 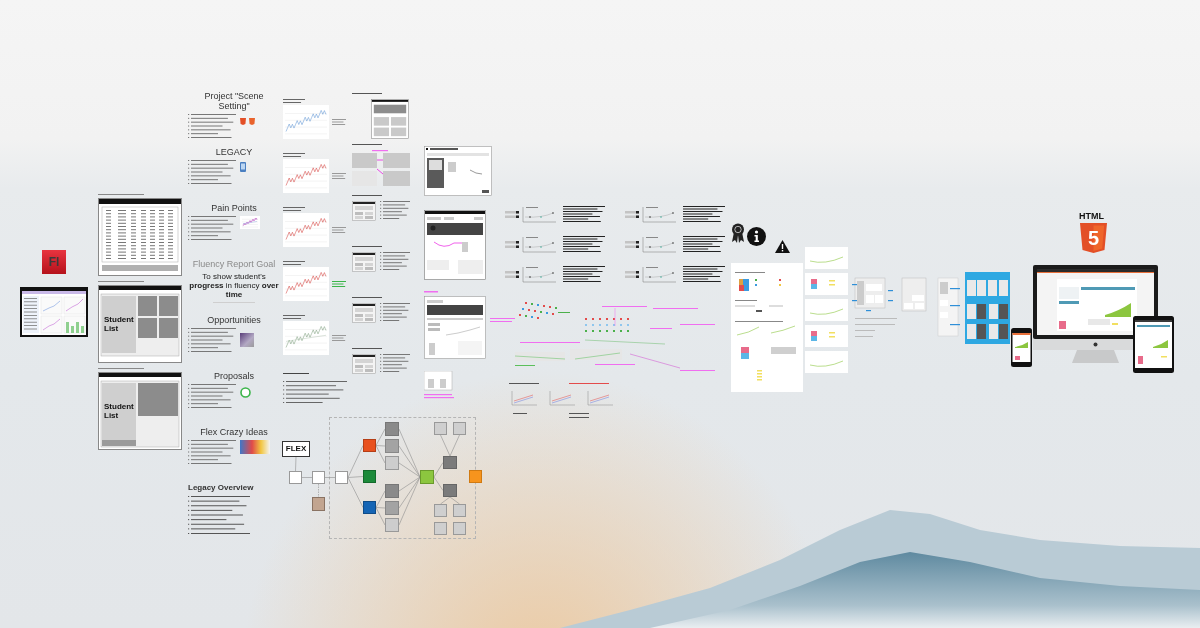 I want to click on logo-number: 5, so click(x=1093, y=238).